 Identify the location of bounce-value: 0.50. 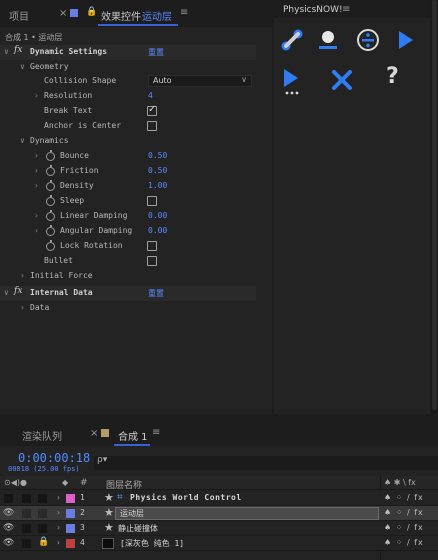
(157, 155).